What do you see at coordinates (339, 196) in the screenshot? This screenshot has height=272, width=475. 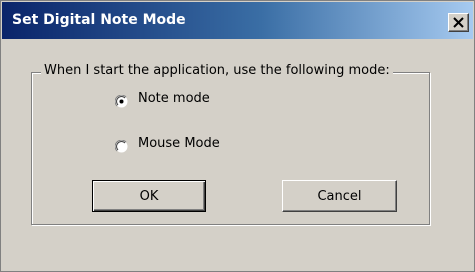 I see `cancel-button: Cancel` at bounding box center [339, 196].